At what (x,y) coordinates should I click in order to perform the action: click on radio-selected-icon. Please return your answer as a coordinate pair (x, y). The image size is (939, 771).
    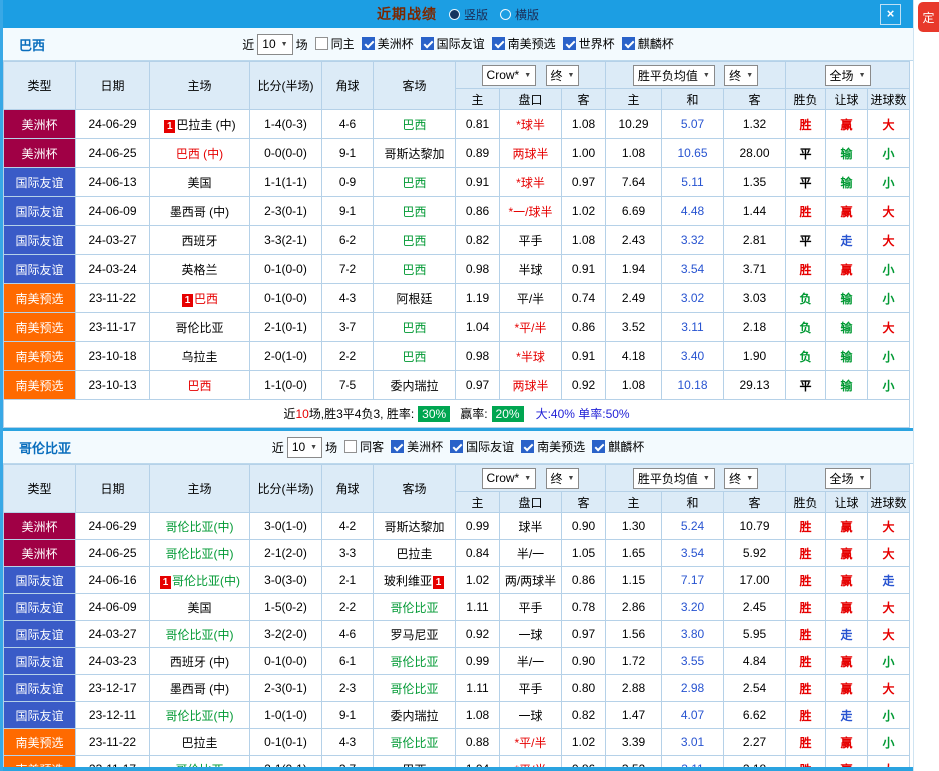
    Looking at the image, I should click on (454, 14).